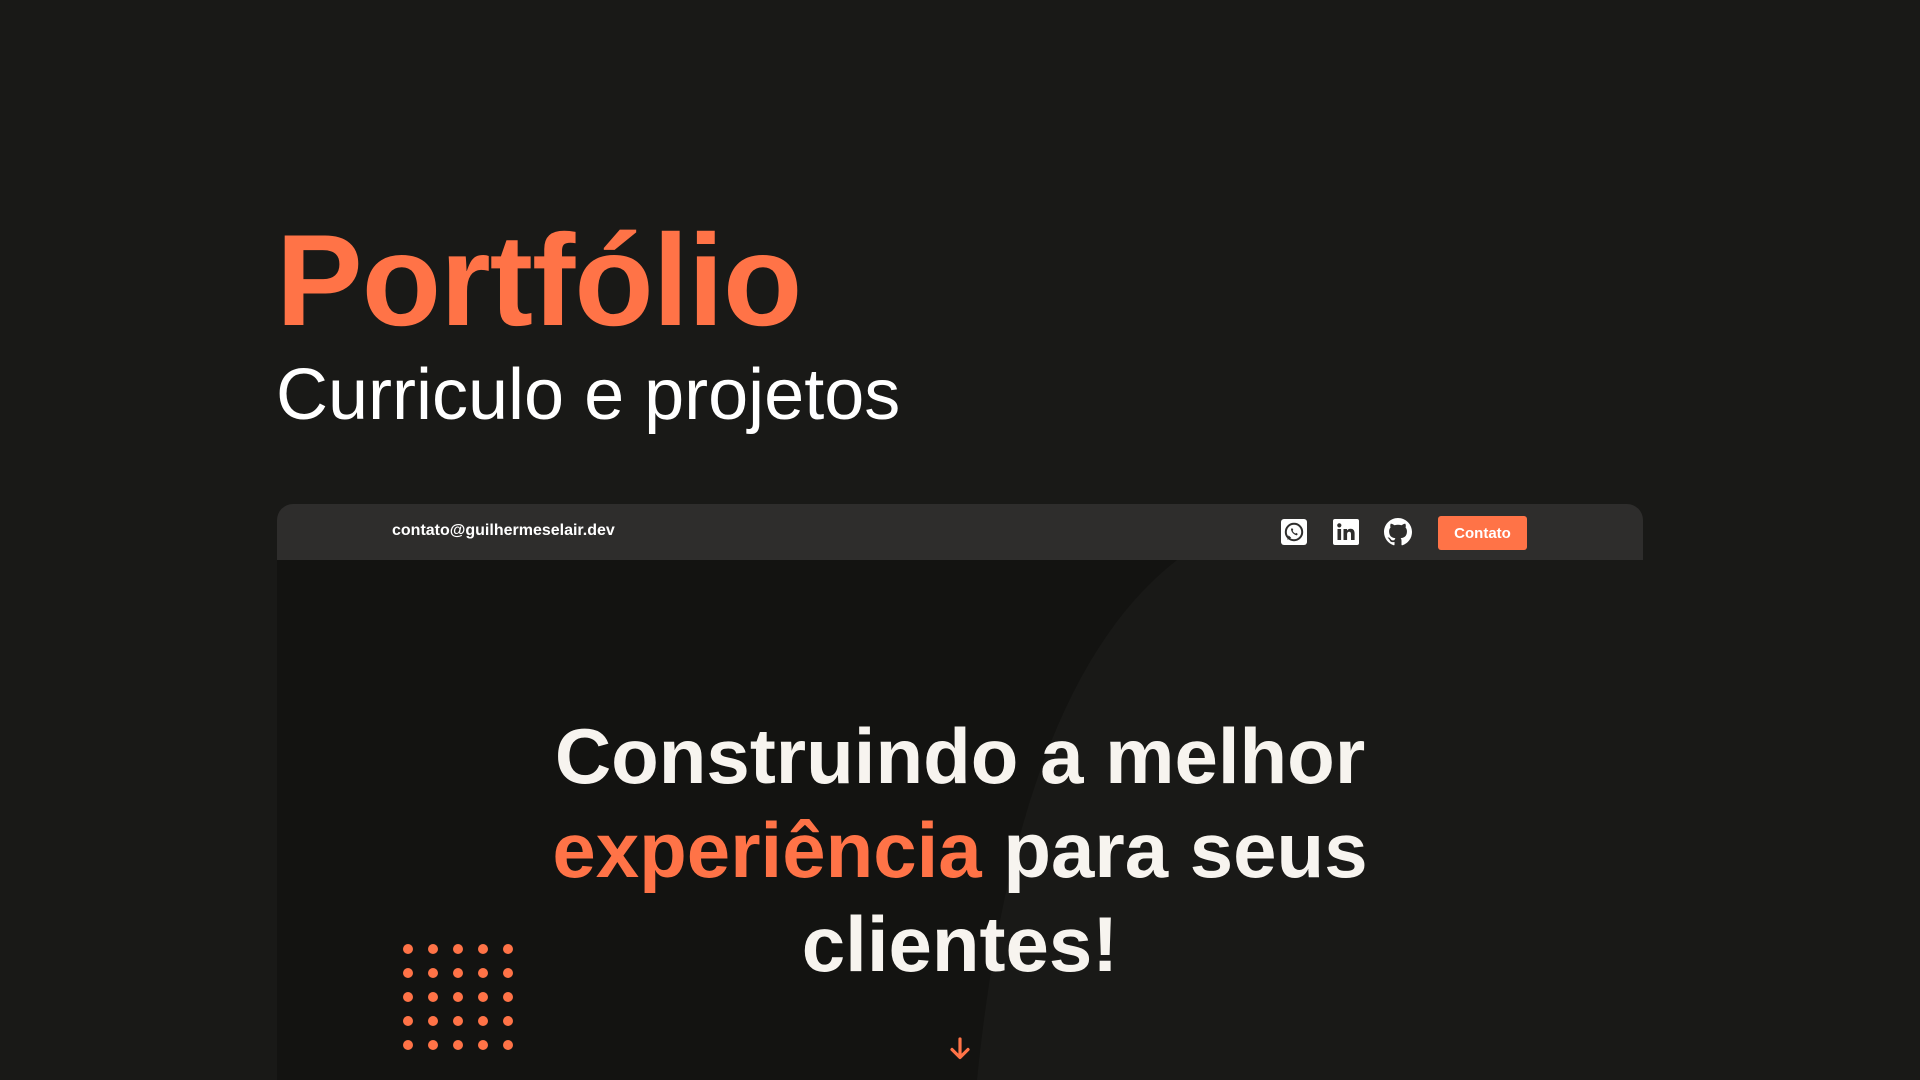 The image size is (1920, 1080). I want to click on github-icon, so click(1398, 532).